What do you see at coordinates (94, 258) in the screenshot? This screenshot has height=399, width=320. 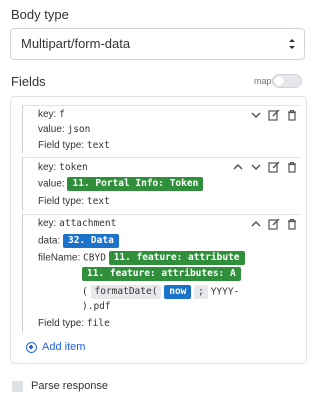 I see `filename-prefix: CBYD` at bounding box center [94, 258].